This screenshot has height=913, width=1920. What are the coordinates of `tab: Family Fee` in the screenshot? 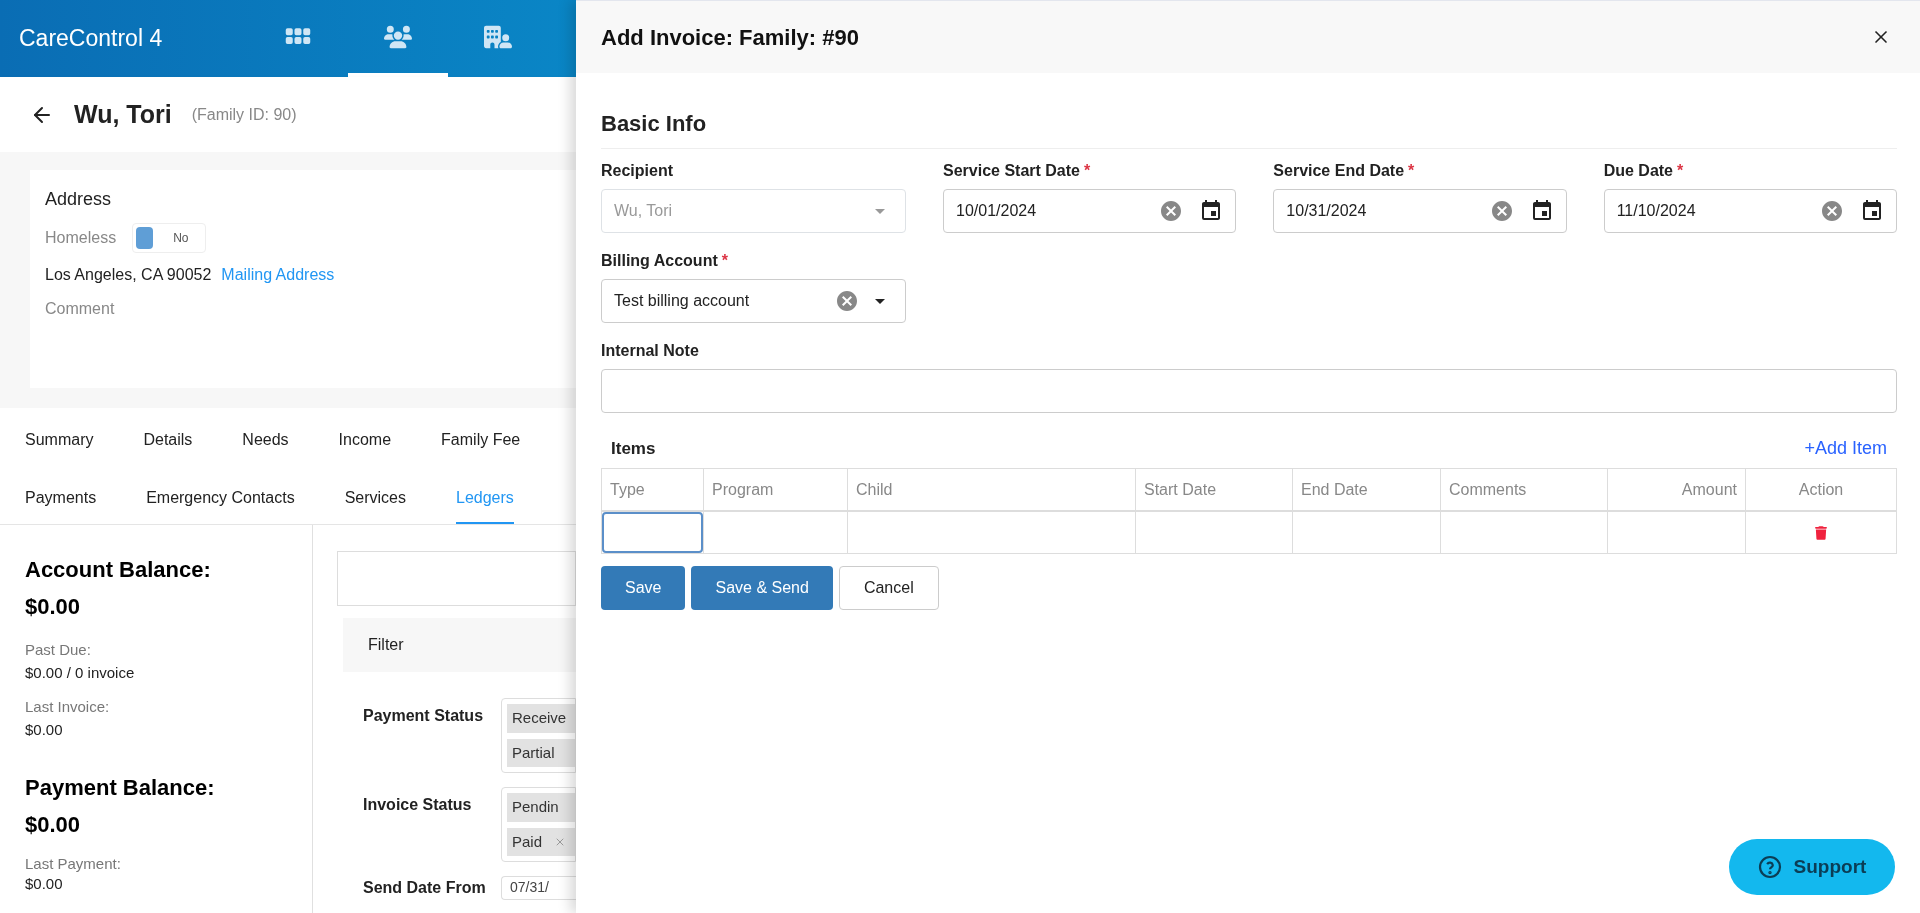 It's located at (481, 447).